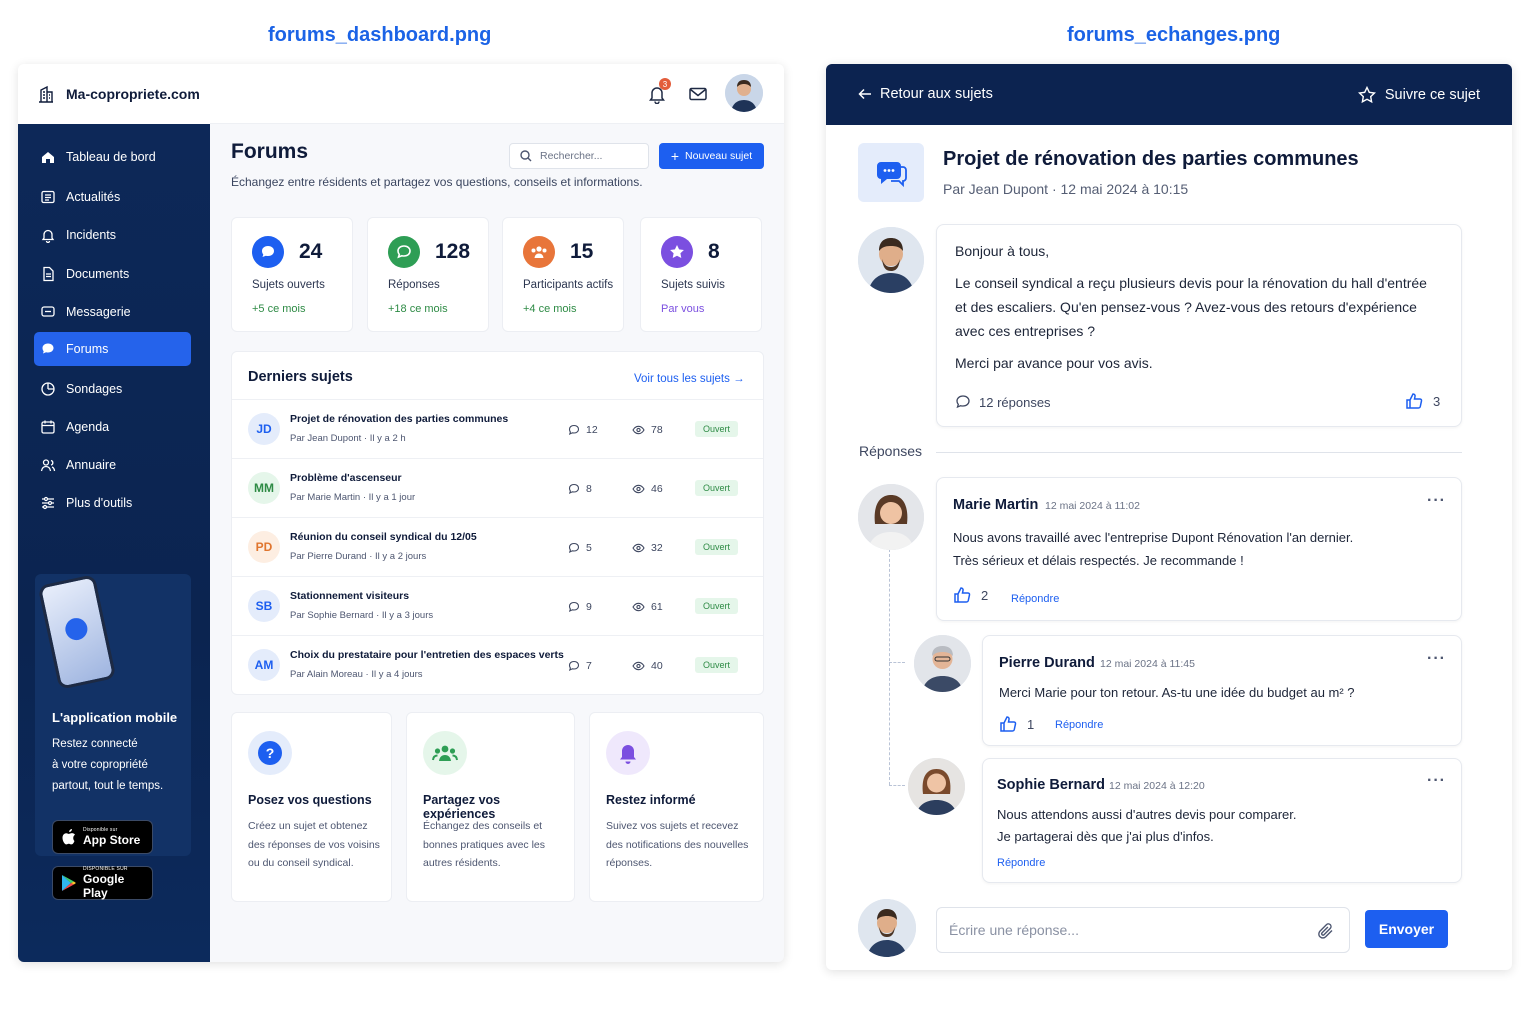  What do you see at coordinates (326, 438) in the screenshot?
I see `topic-author: Par Jean Dupont` at bounding box center [326, 438].